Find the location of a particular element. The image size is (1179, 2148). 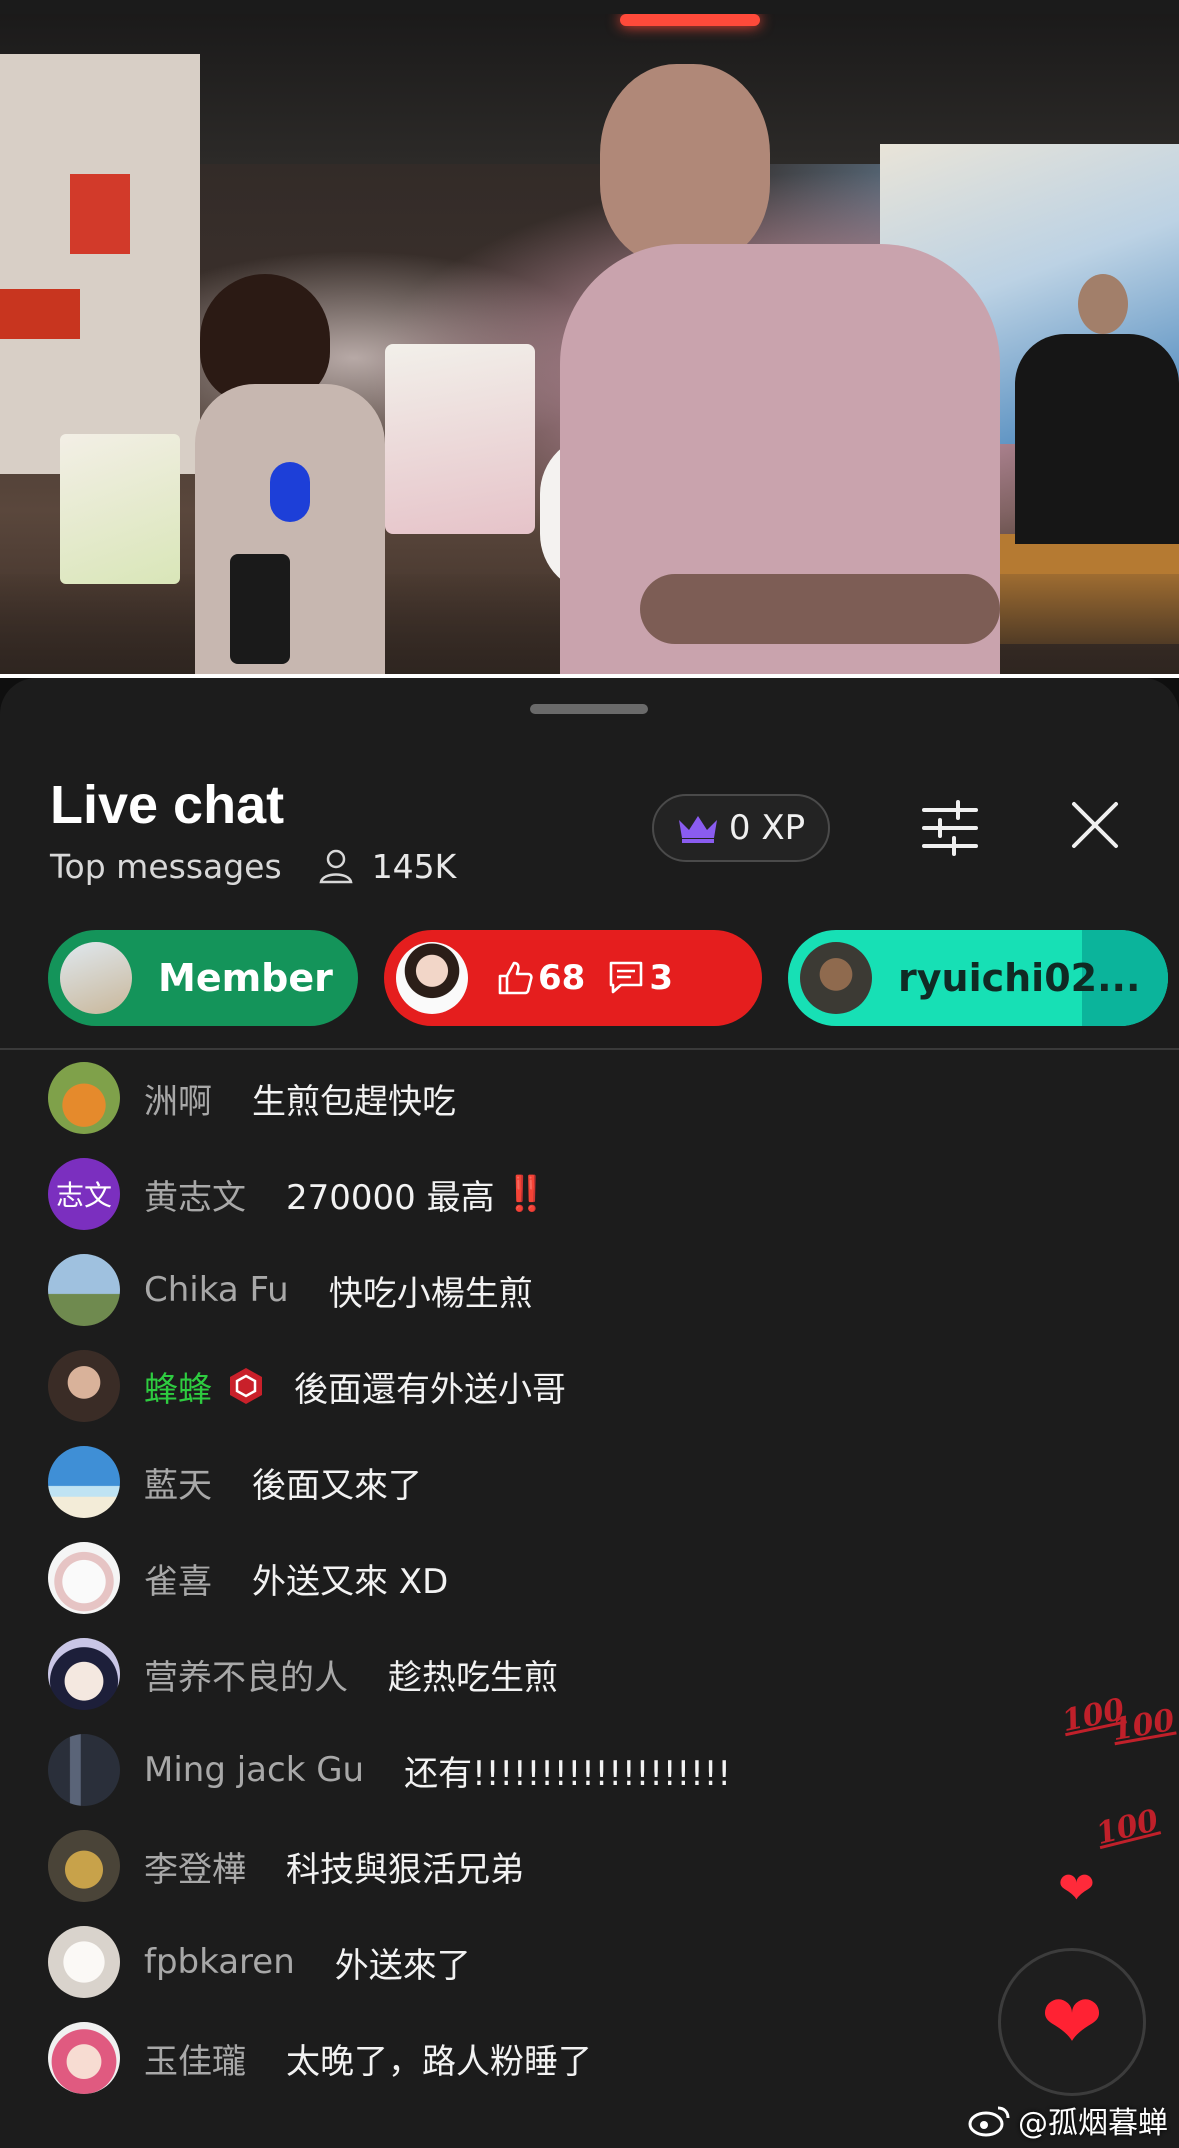

message-text: 还有!!!!!!!!!!!!!!!!!!! is located at coordinates (568, 1773).